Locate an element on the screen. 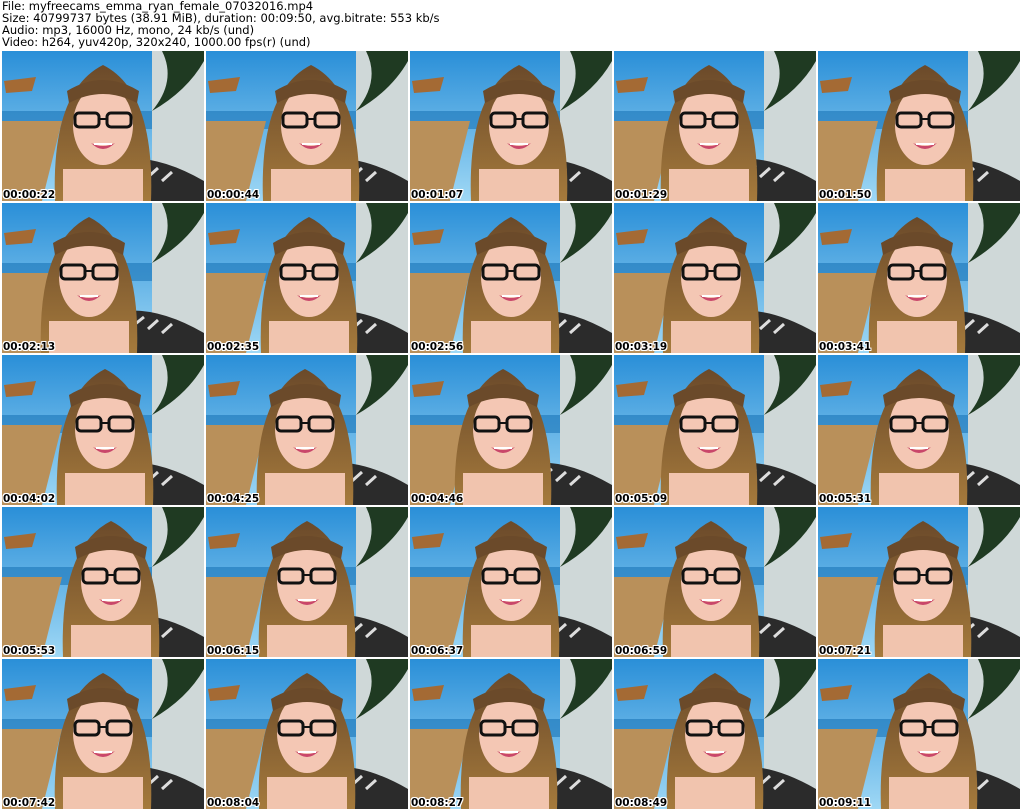 The width and height of the screenshot is (1024, 811). video-thumbnail: 00:05:53 is located at coordinates (103, 582).